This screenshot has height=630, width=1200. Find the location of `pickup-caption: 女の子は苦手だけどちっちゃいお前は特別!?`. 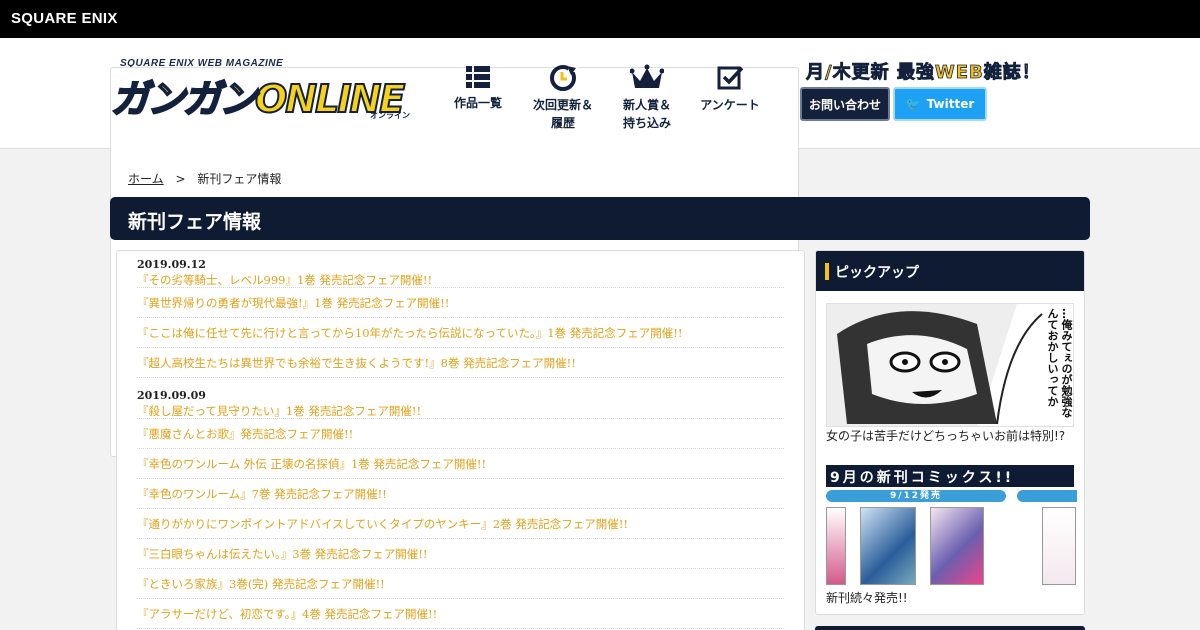

pickup-caption: 女の子は苦手だけどちっちゃいお前は特別!? is located at coordinates (945, 435).